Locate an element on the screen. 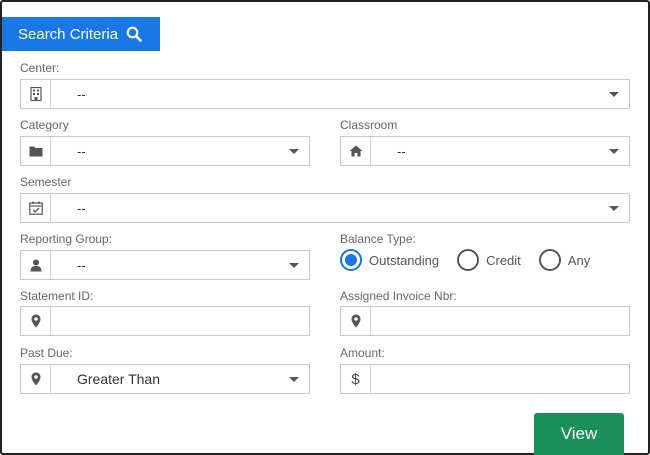 This screenshot has height=455, width=650. past-due-label: Past Due: is located at coordinates (46, 353).